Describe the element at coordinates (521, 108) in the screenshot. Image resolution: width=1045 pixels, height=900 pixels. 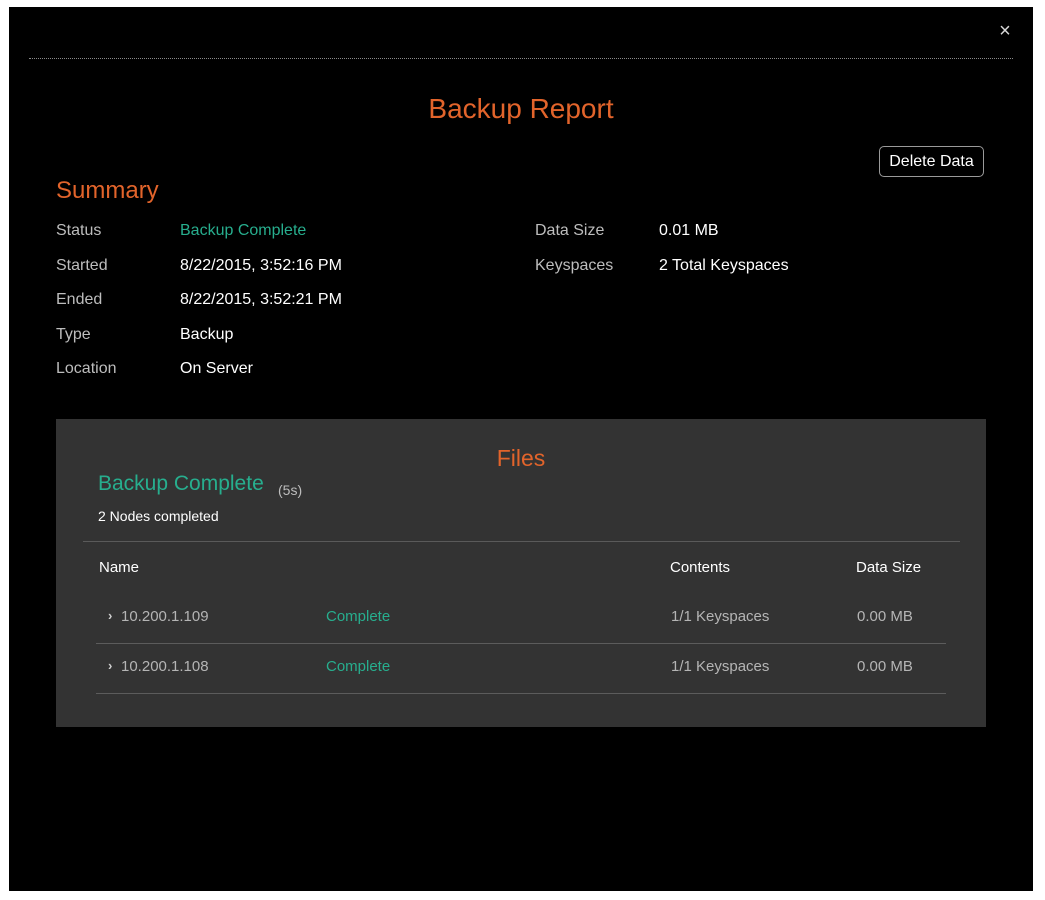
I see `page-title: Backup Report` at that location.